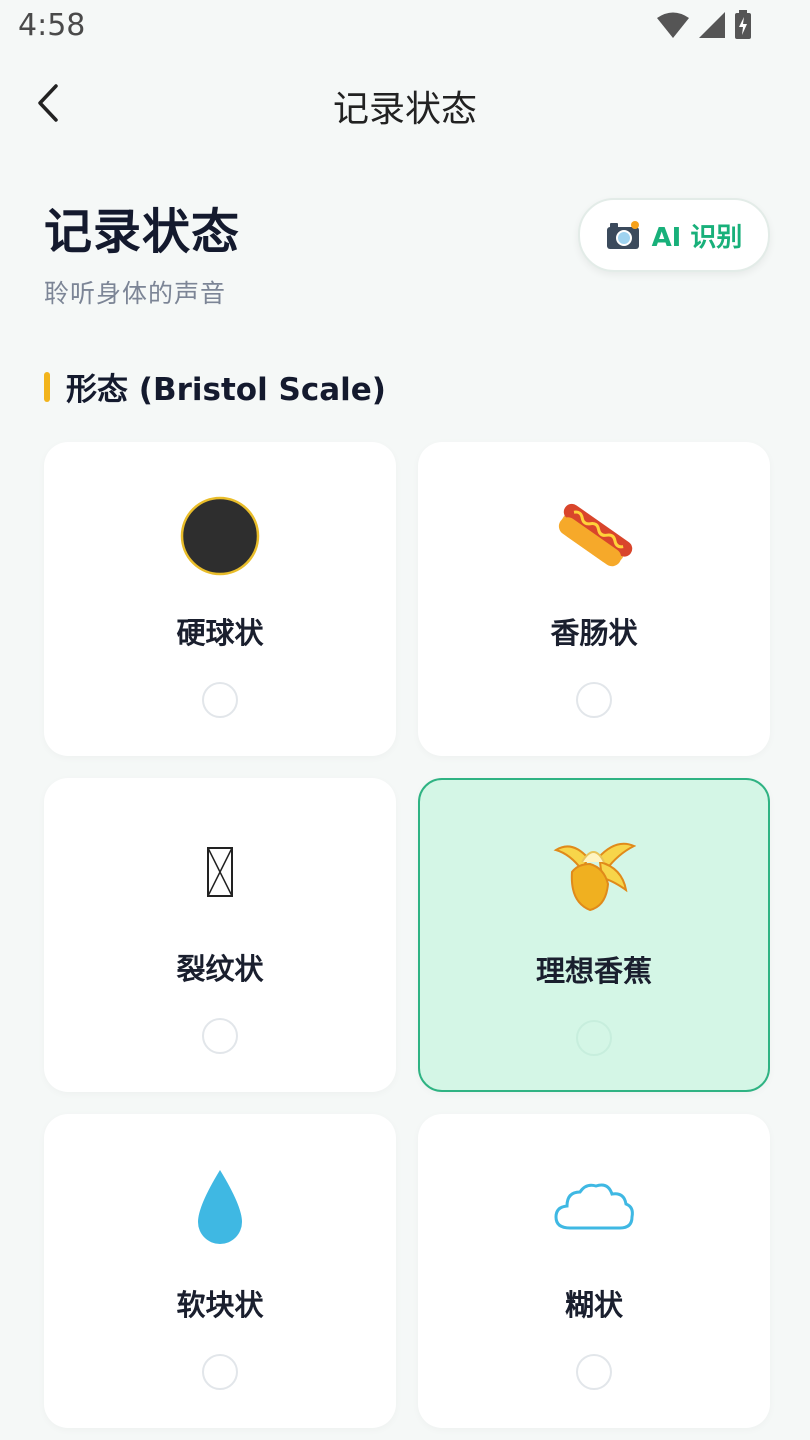 The height and width of the screenshot is (1440, 810). I want to click on nav-bar: 记录状态, so click(405, 104).